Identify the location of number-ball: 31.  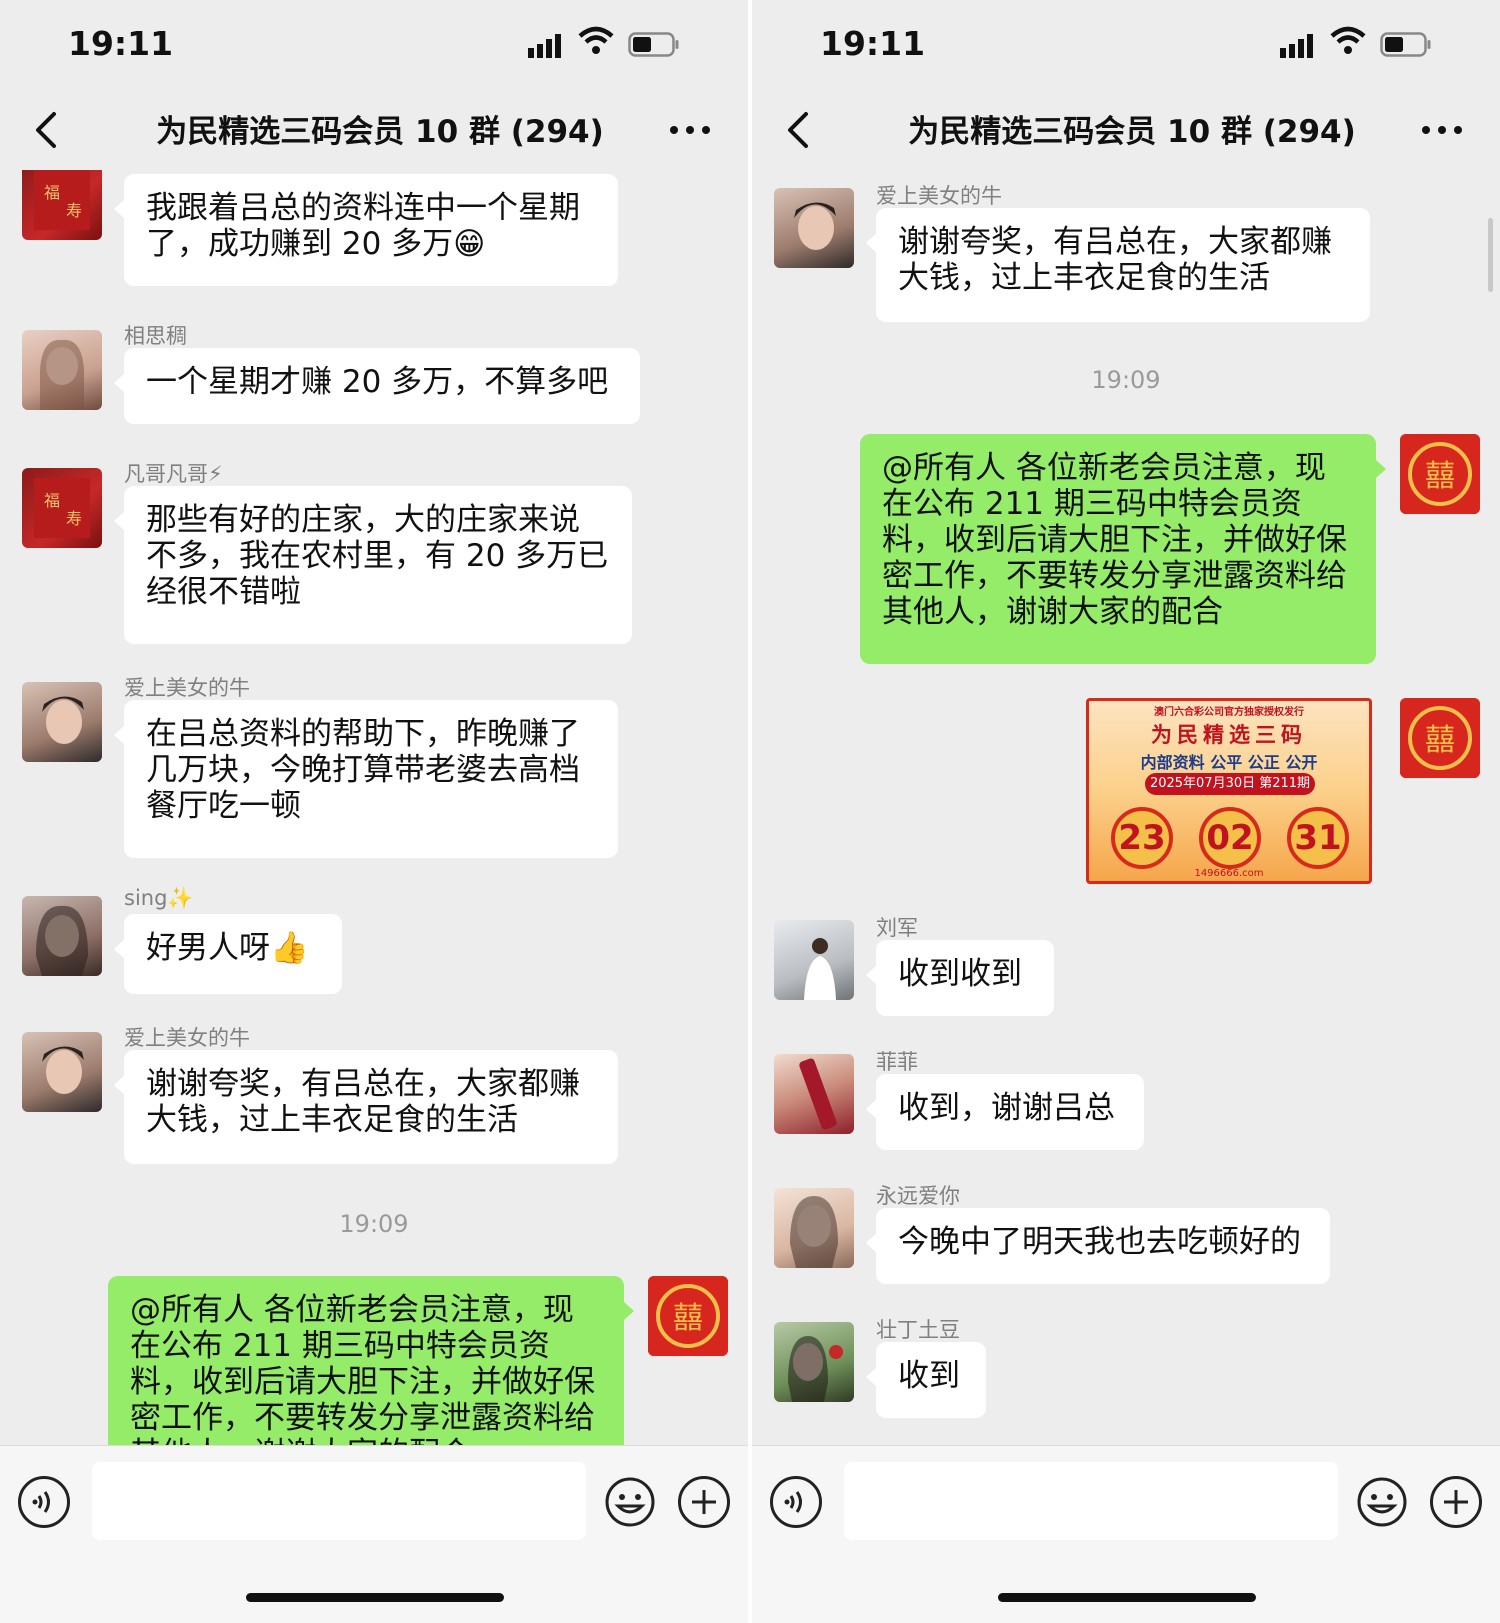
(1318, 838).